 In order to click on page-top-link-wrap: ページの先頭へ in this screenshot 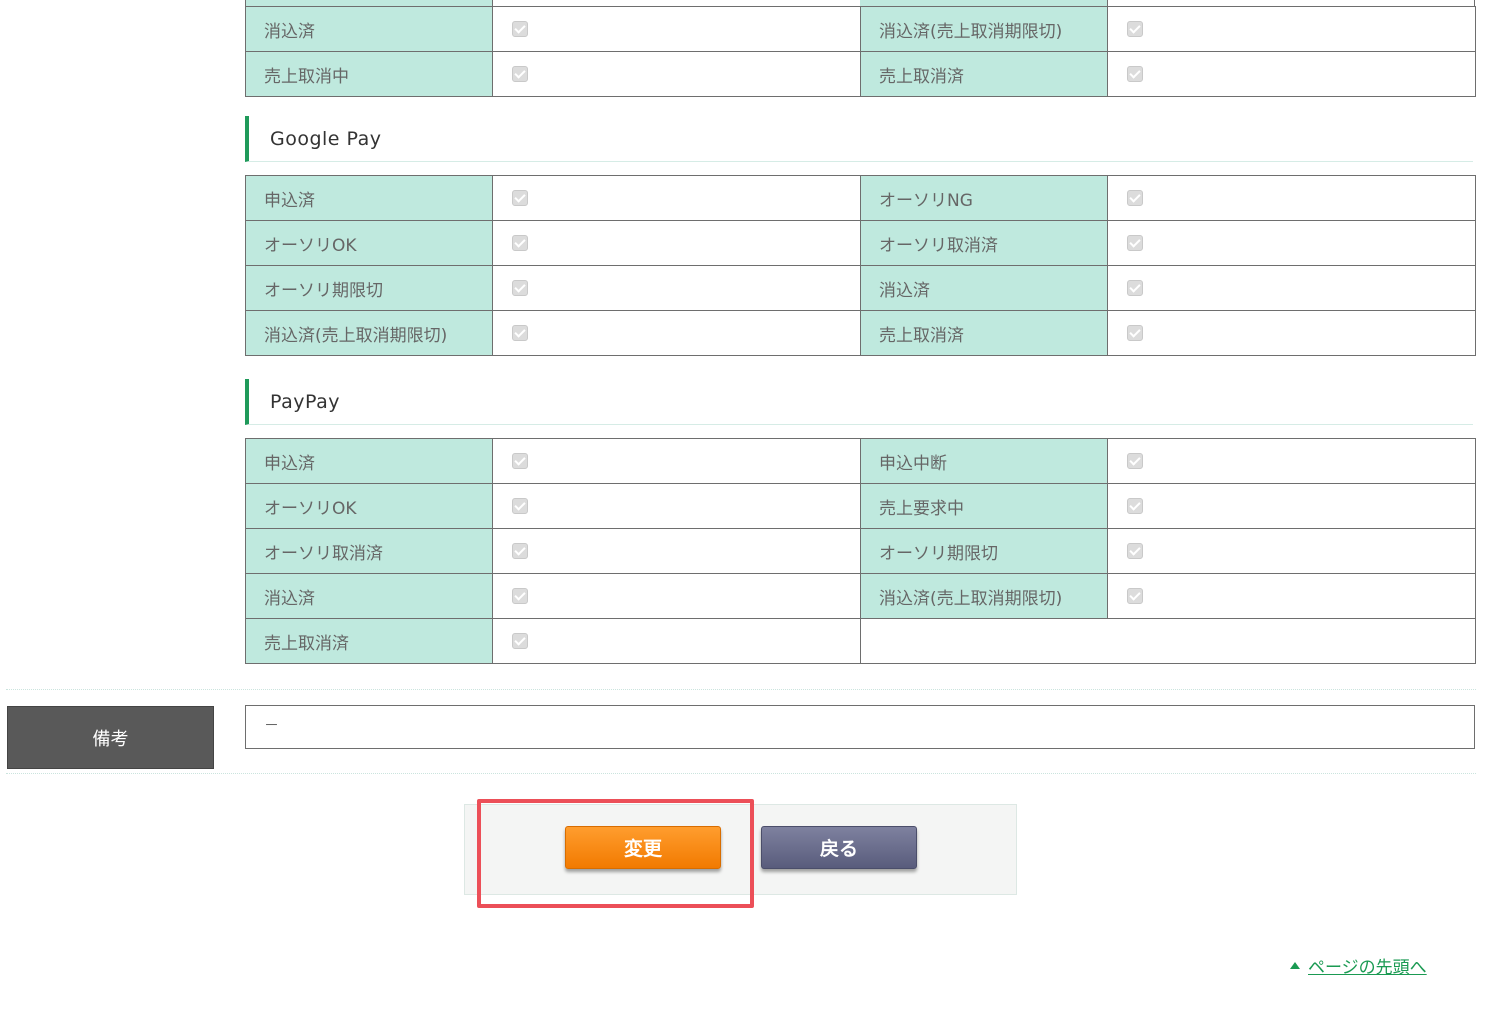, I will do `click(1358, 965)`.